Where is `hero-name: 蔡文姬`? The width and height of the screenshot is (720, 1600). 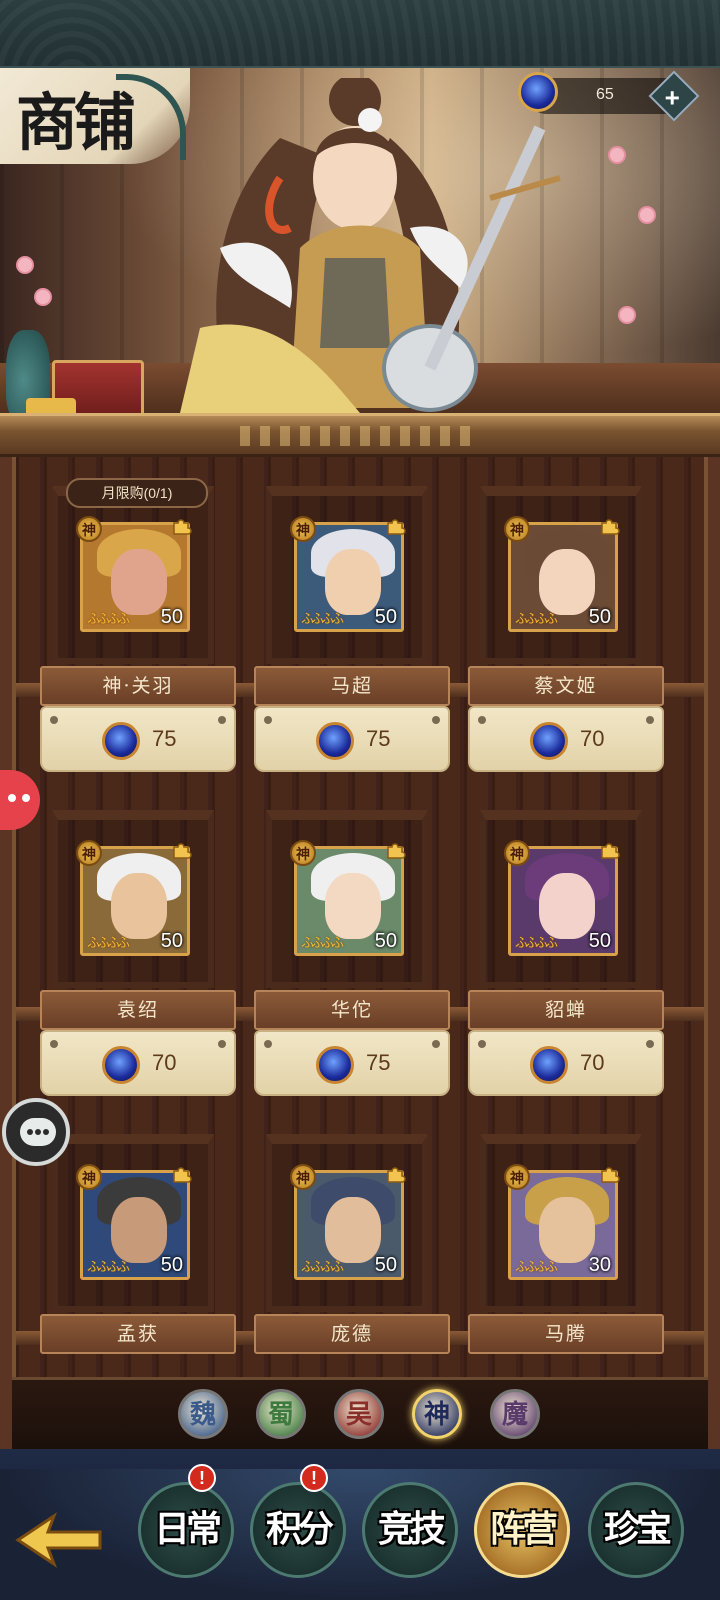
hero-name: 蔡文姬 is located at coordinates (566, 686).